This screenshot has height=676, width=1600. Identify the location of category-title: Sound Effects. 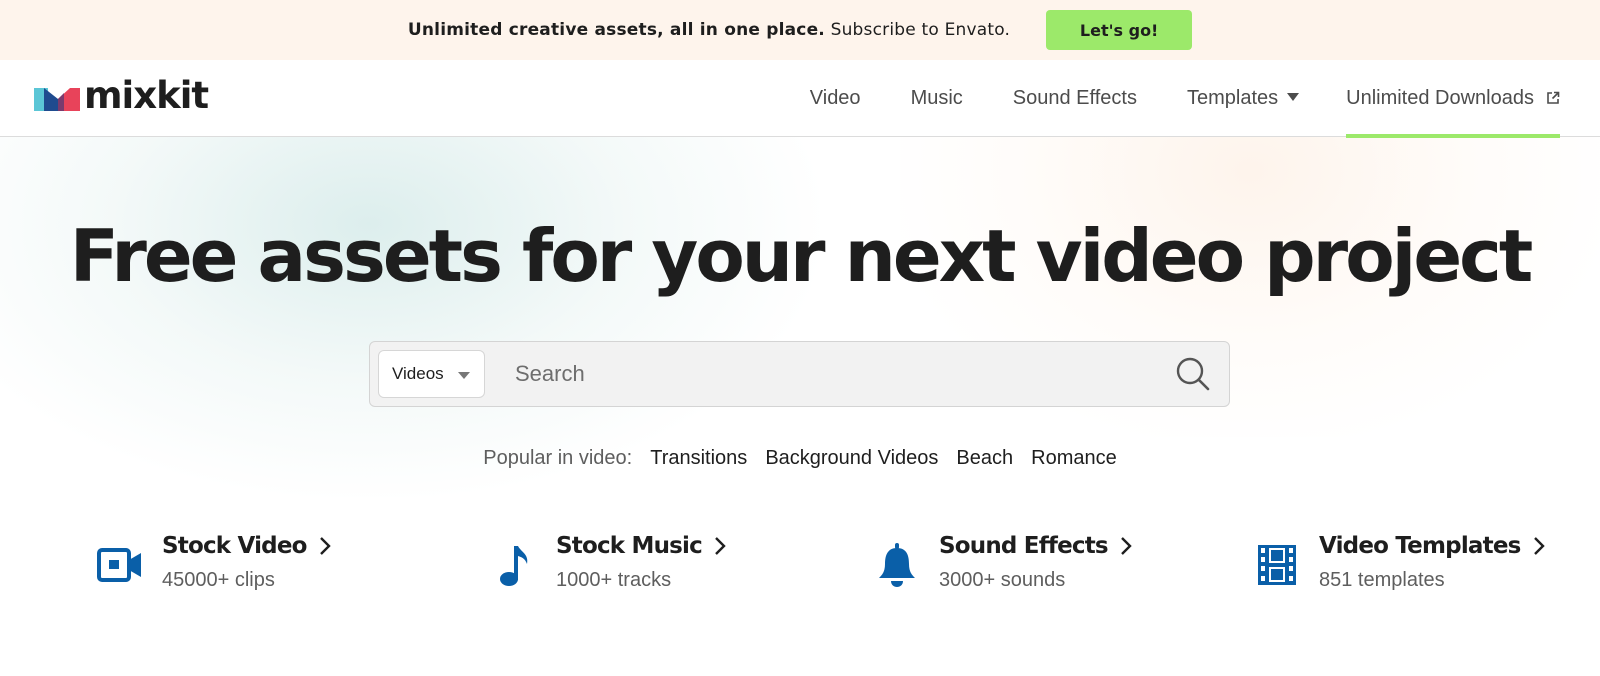
(1035, 546).